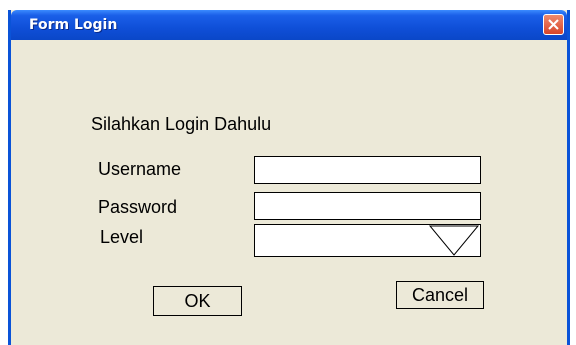 This screenshot has height=345, width=576. What do you see at coordinates (454, 240) in the screenshot?
I see `dropdown-triangle-icon` at bounding box center [454, 240].